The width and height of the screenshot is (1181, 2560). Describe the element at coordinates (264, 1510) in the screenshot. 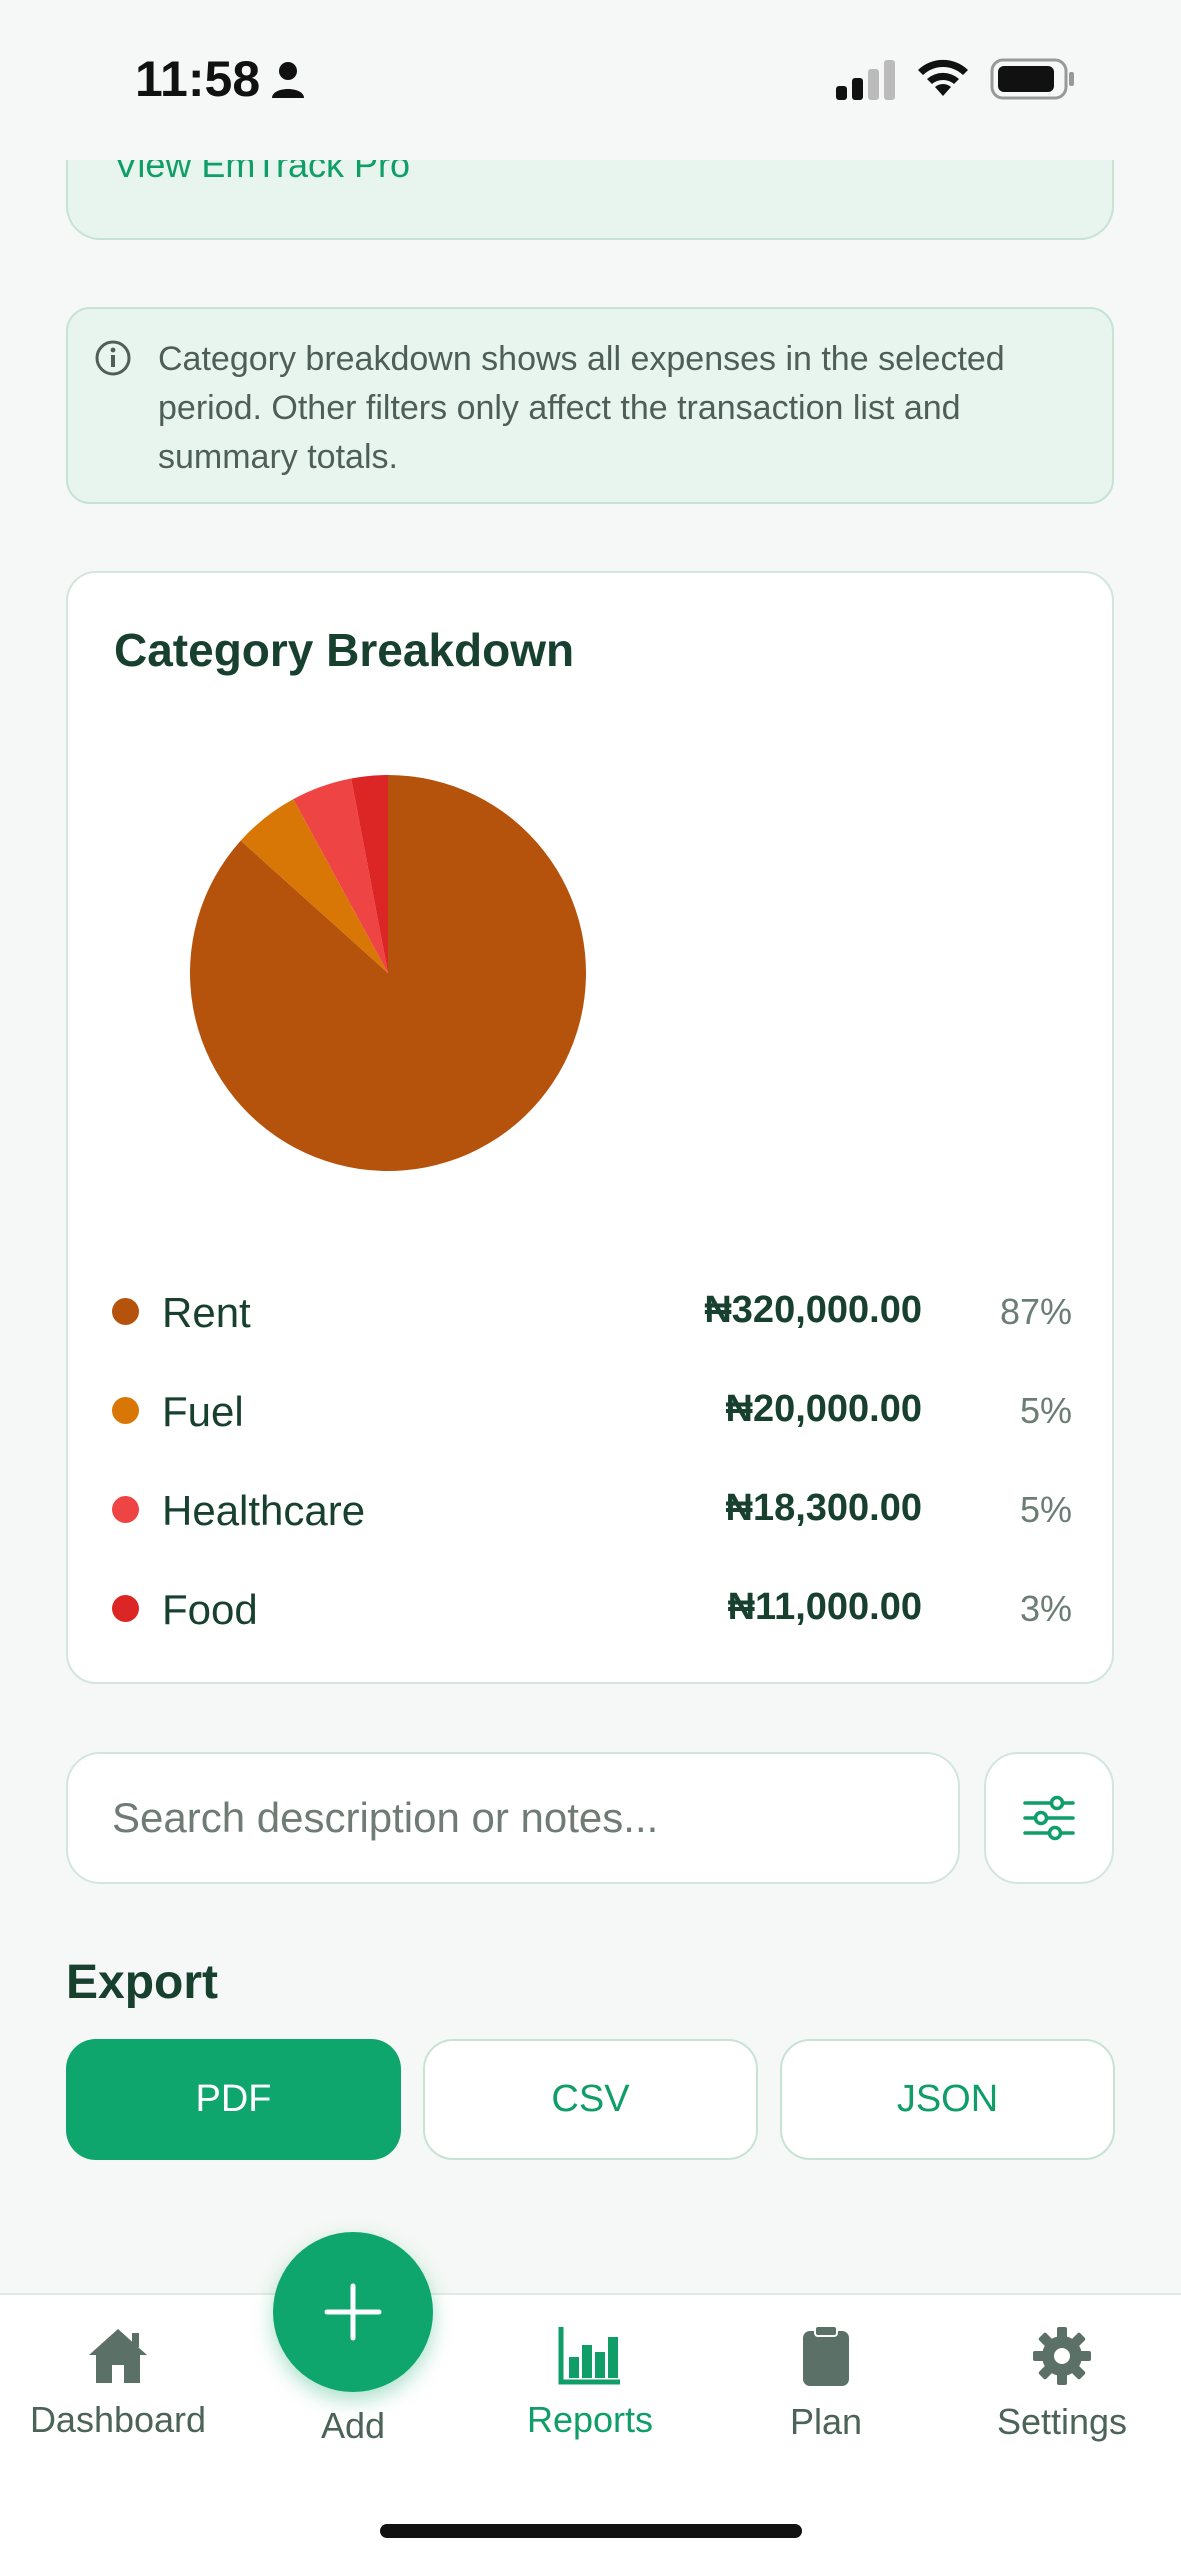

I see `legend-name: Healthcare` at that location.